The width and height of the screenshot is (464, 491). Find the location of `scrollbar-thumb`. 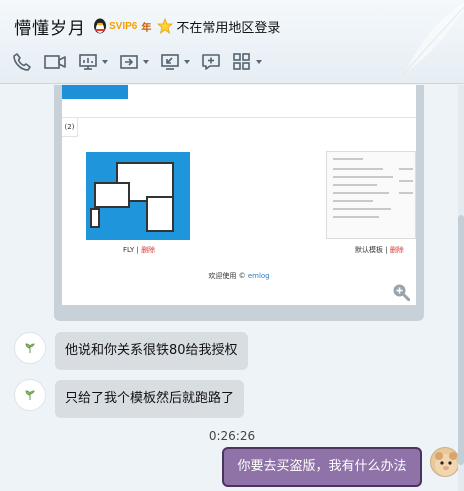

scrollbar-thumb is located at coordinates (461, 340).